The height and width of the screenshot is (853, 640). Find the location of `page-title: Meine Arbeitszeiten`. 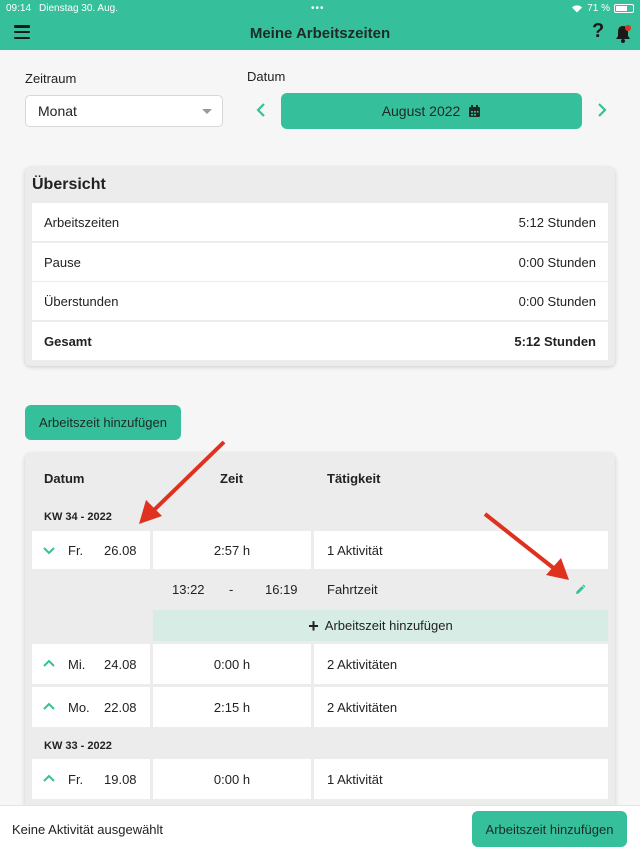

page-title: Meine Arbeitszeiten is located at coordinates (320, 33).